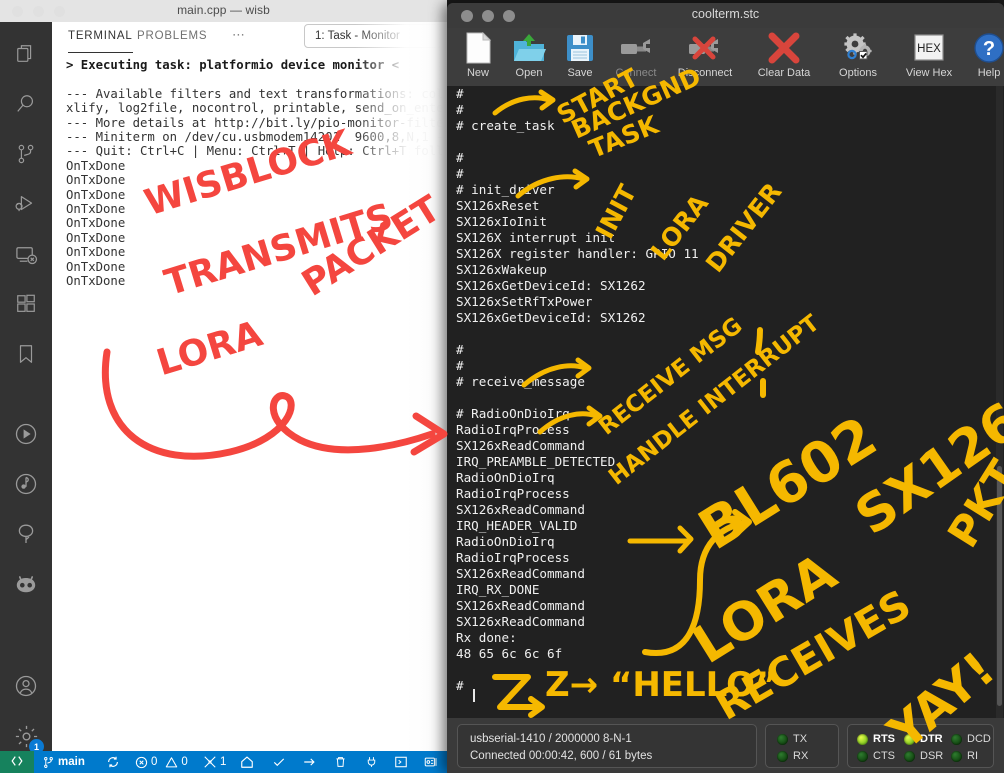 The height and width of the screenshot is (773, 1004). I want to click on options-button-label: Options, so click(858, 73).